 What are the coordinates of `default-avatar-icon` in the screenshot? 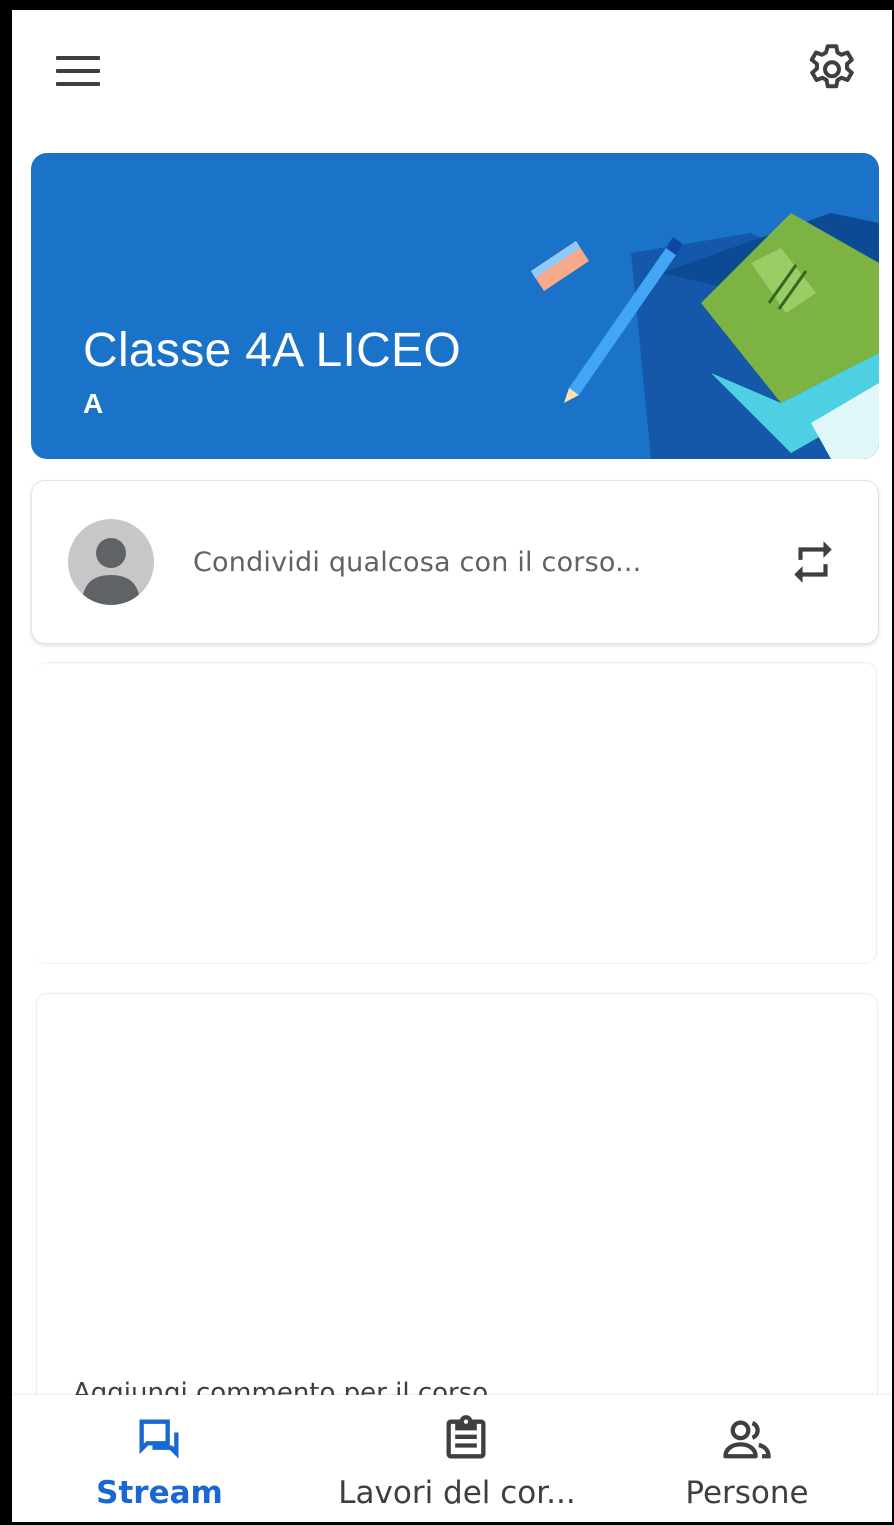 It's located at (111, 571).